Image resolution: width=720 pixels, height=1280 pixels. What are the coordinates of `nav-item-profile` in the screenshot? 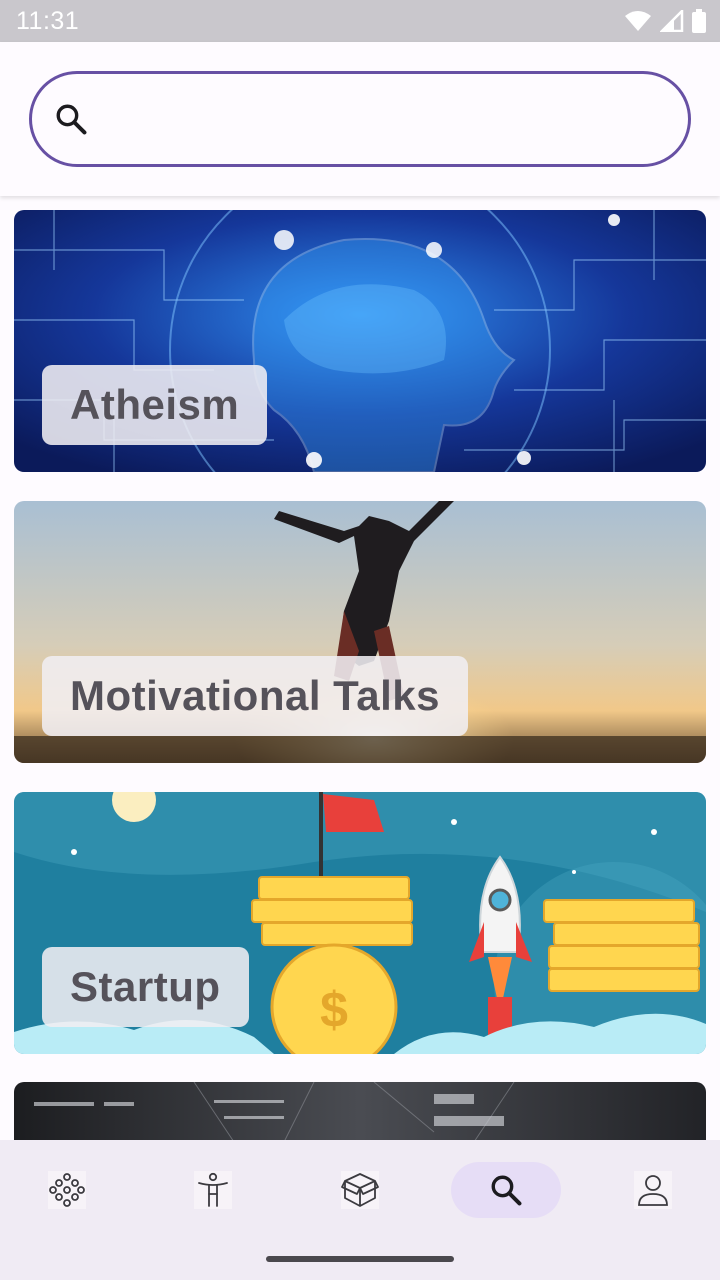 It's located at (653, 1190).